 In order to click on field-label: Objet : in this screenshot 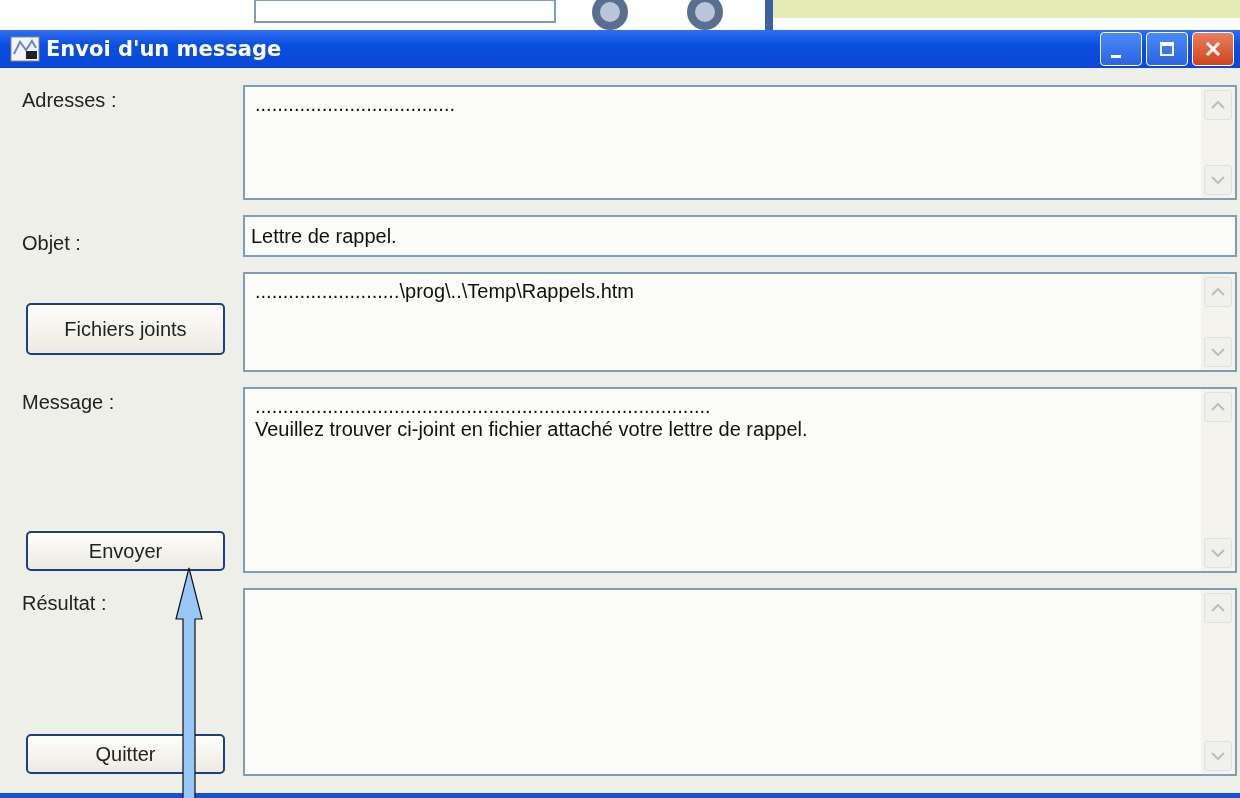, I will do `click(51, 243)`.